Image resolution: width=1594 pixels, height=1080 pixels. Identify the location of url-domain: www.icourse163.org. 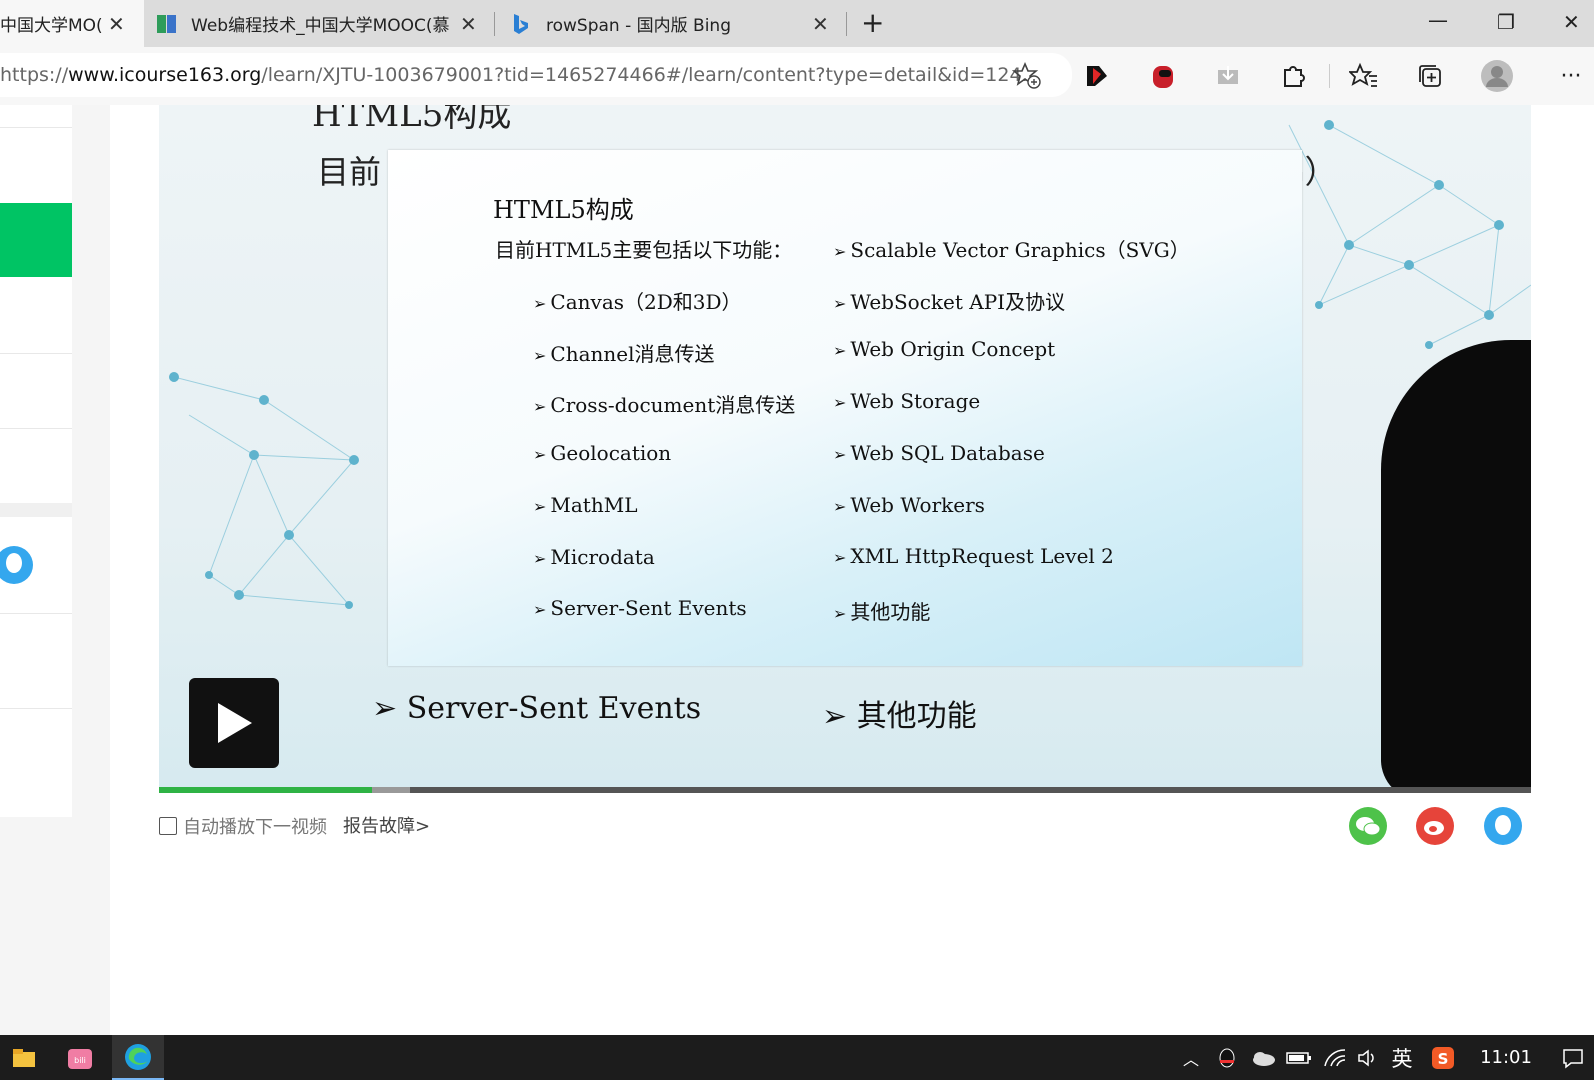
(165, 75).